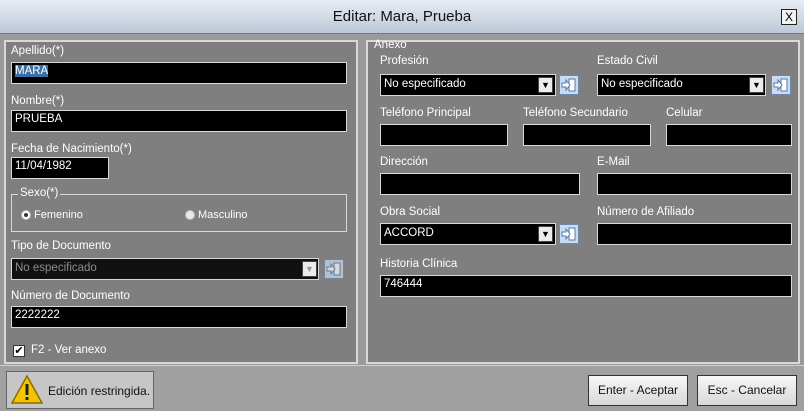  I want to click on fecha-label: Fecha de Nacimiento(*), so click(71, 149).